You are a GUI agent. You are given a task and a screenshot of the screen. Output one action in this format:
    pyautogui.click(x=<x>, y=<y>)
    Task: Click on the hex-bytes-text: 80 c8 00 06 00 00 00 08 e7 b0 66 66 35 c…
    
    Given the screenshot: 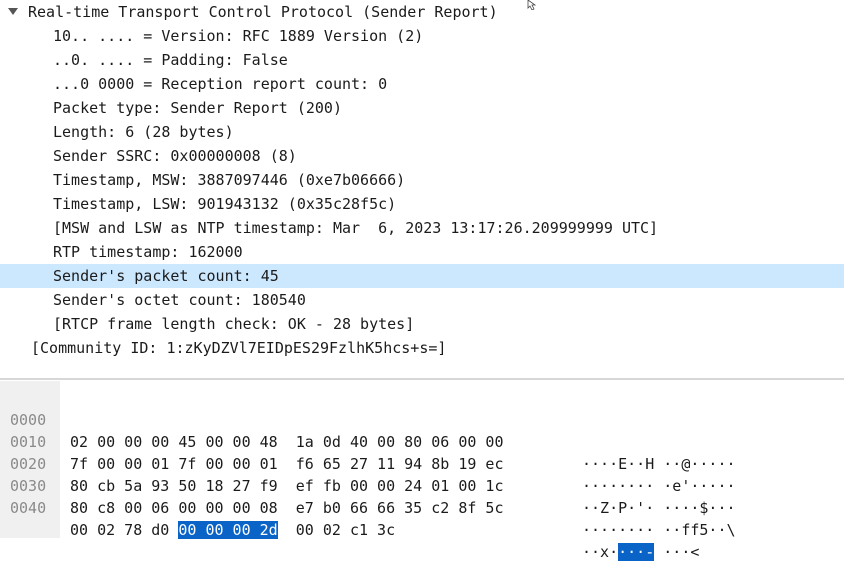 What is the action you would take?
    pyautogui.click(x=287, y=508)
    